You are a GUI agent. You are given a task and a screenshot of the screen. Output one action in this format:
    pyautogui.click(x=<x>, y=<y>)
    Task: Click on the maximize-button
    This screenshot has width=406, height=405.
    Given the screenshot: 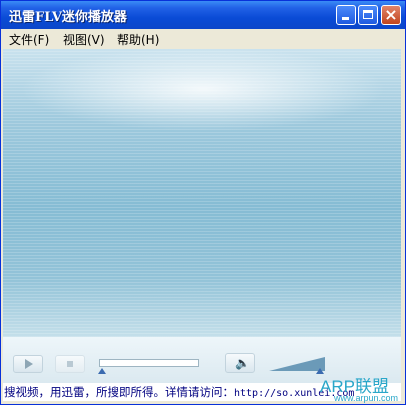 What is the action you would take?
    pyautogui.click(x=368, y=15)
    